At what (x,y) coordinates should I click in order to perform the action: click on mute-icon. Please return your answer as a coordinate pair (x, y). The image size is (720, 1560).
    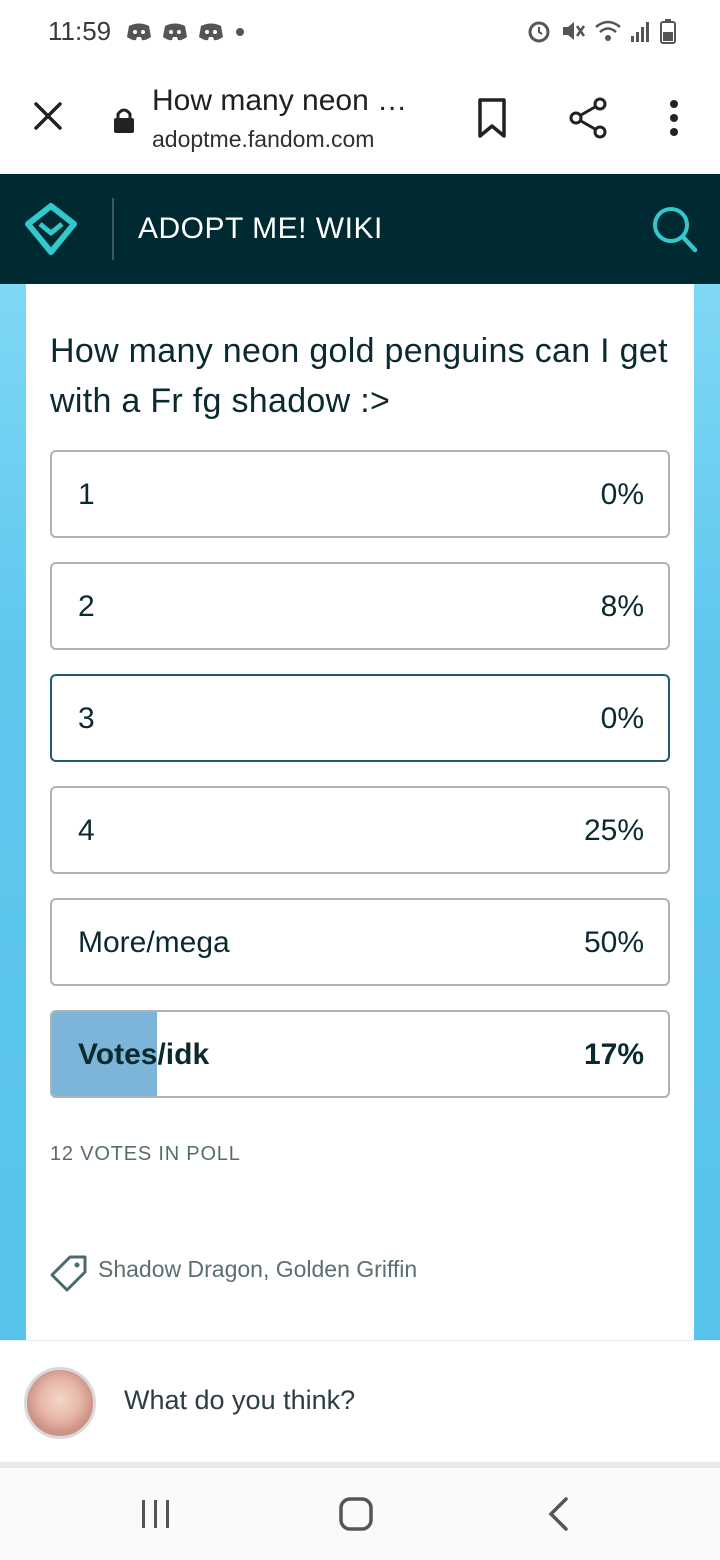
    Looking at the image, I should click on (574, 31).